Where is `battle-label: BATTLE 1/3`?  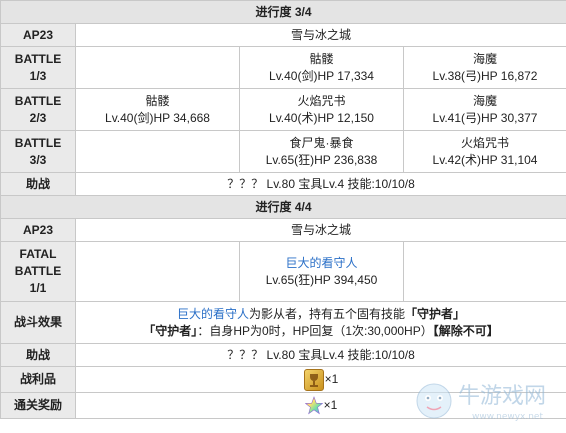 battle-label: BATTLE 1/3 is located at coordinates (38, 67).